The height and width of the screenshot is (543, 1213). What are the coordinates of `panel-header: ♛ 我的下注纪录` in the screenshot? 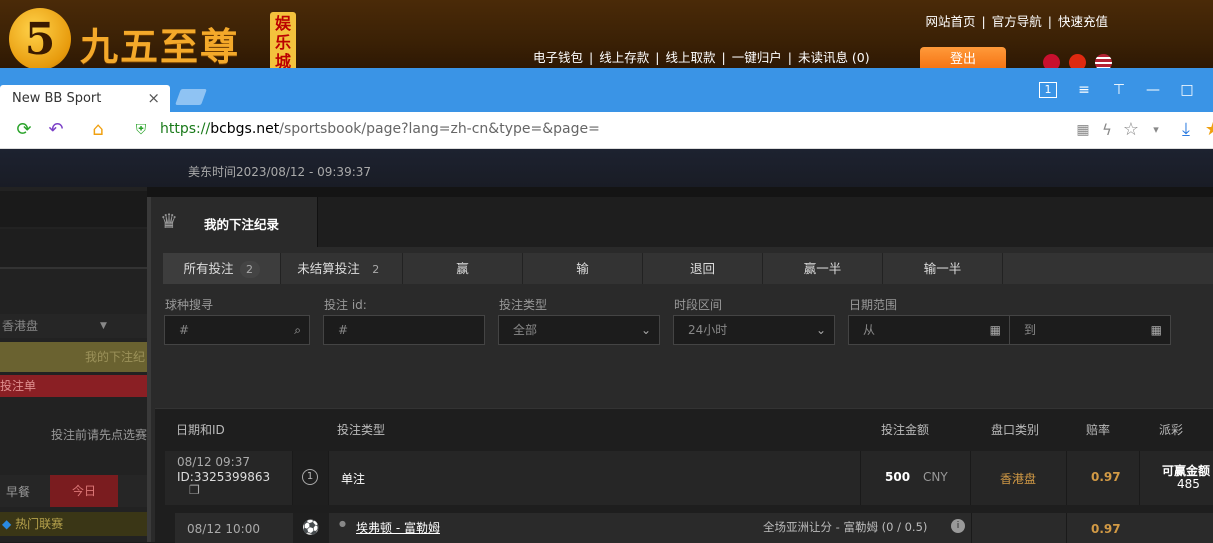 It's located at (682, 222).